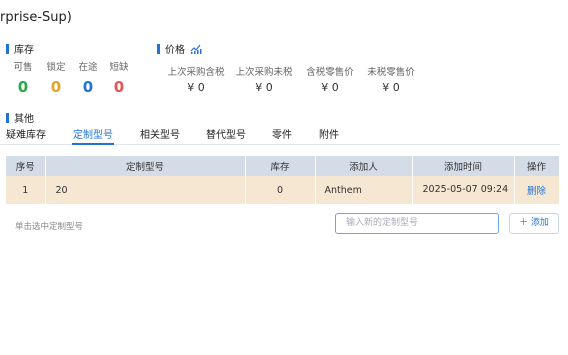  I want to click on cell-added-time: 2025-05-07 09:24, so click(463, 190).